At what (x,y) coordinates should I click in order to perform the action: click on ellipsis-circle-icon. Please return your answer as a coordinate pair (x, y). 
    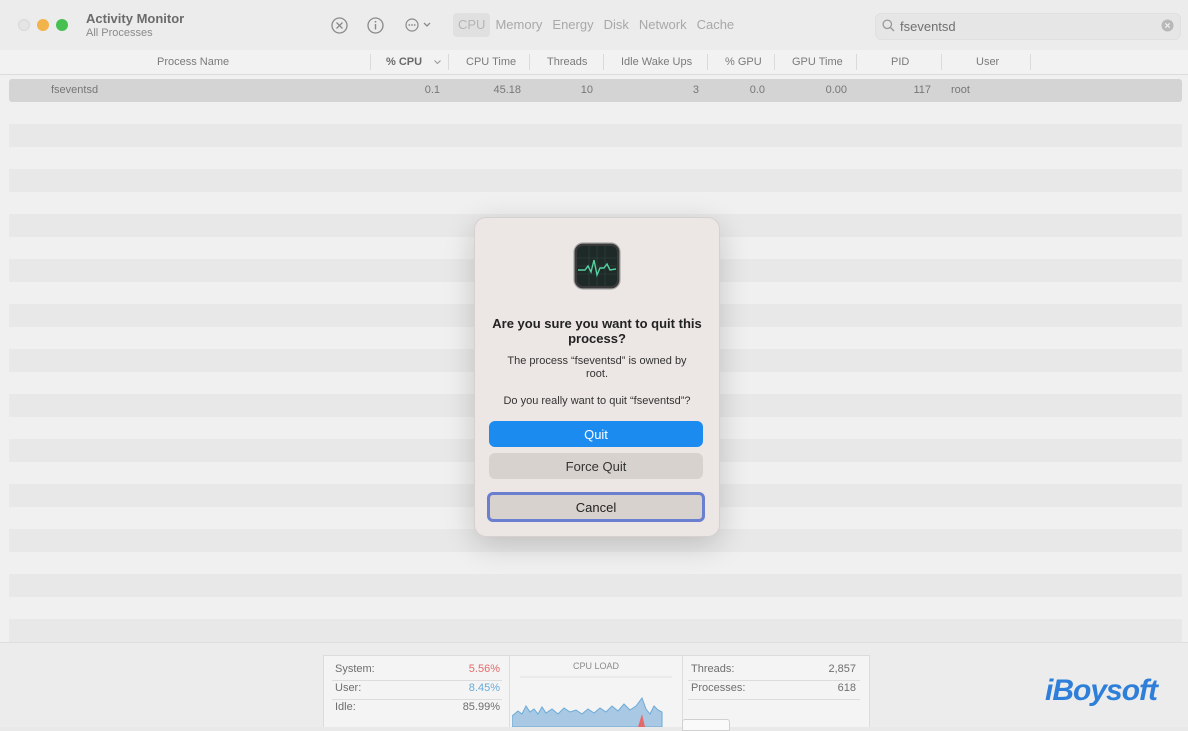
    Looking at the image, I should click on (411, 25).